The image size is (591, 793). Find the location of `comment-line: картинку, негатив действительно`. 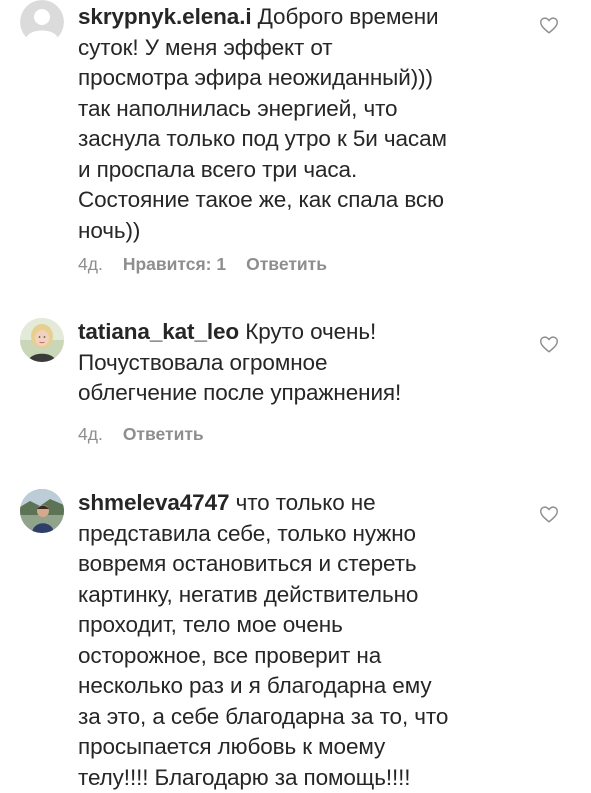

comment-line: картинку, негатив действительно is located at coordinates (248, 594).